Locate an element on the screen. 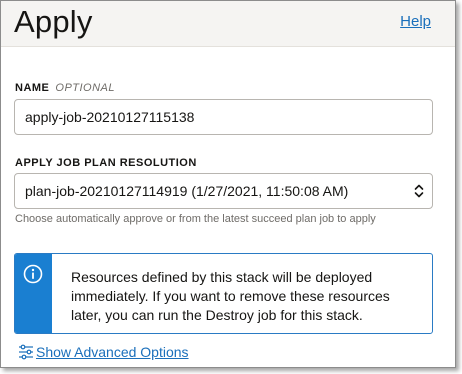 Image resolution: width=462 pixels, height=374 pixels. show-advanced-options-link: Show Advanced Options is located at coordinates (103, 352).